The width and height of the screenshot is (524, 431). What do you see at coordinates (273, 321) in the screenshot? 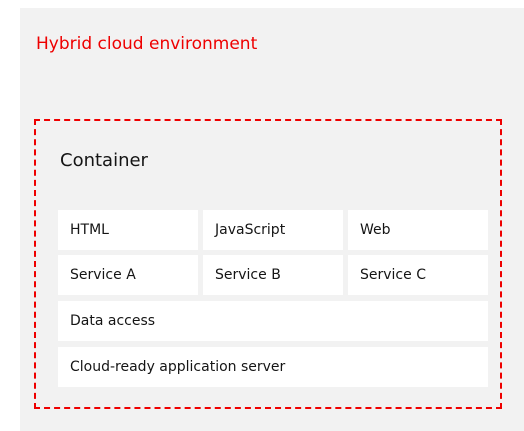
I see `component-data-access: Data access` at bounding box center [273, 321].